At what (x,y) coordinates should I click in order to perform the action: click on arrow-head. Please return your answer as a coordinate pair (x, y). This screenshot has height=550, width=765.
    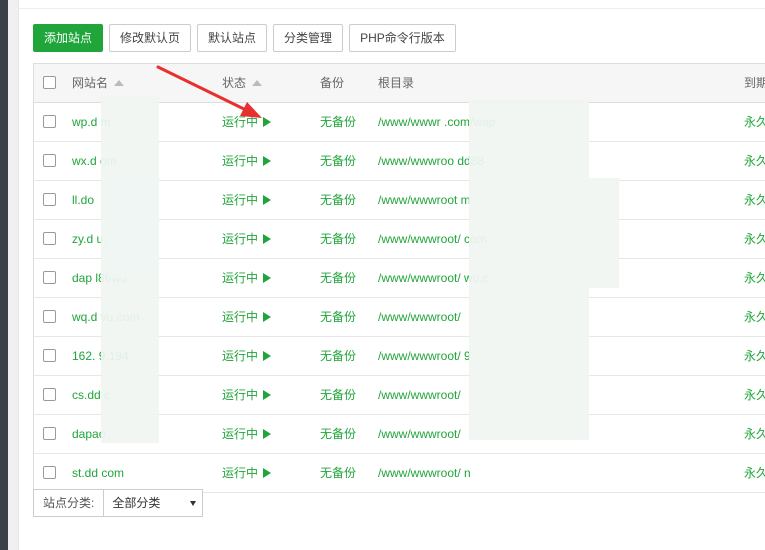
    Looking at the image, I should click on (251, 110).